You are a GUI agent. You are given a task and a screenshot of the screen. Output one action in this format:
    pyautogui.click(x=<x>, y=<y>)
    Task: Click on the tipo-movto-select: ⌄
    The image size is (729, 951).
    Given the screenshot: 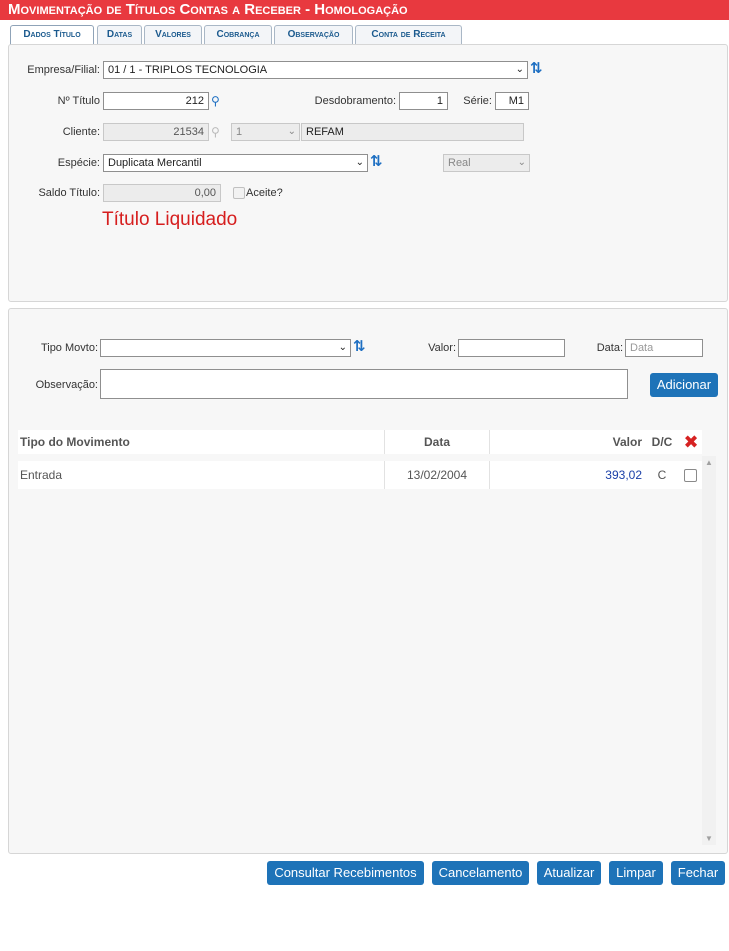 What is the action you would take?
    pyautogui.click(x=225, y=348)
    